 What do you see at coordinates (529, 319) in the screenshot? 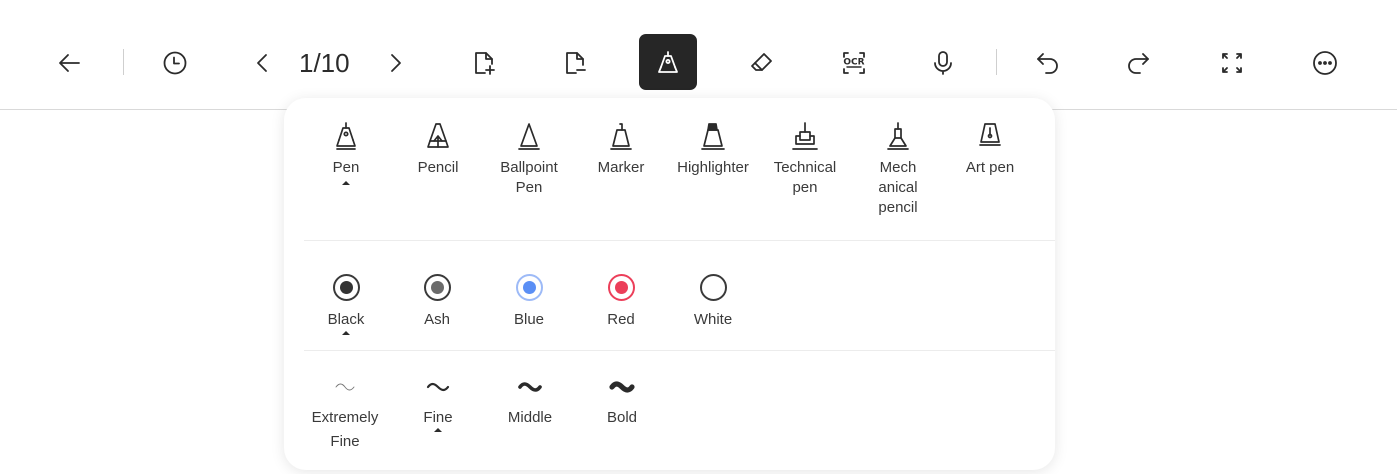
I see `color-label: Blue` at bounding box center [529, 319].